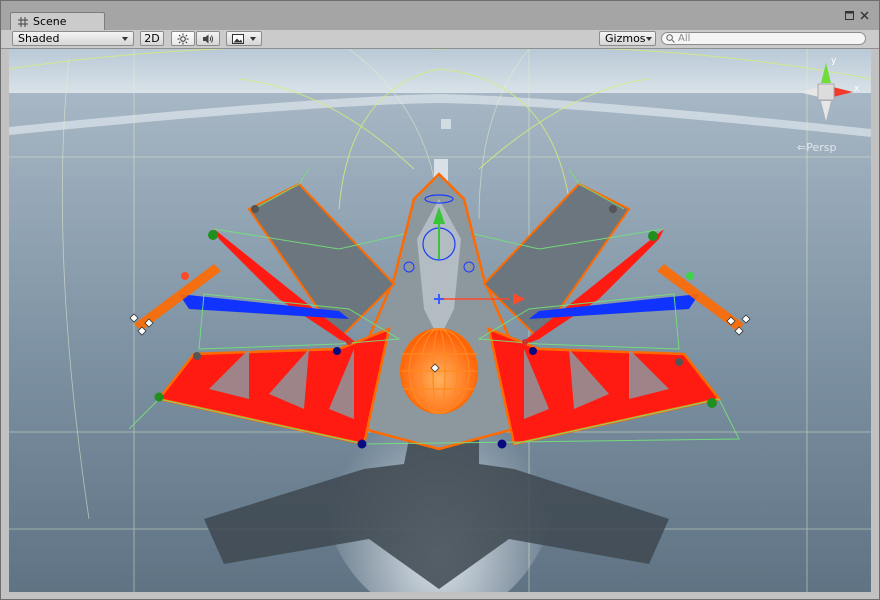  I want to click on orientation-gizmo: y x, so click(826, 90).